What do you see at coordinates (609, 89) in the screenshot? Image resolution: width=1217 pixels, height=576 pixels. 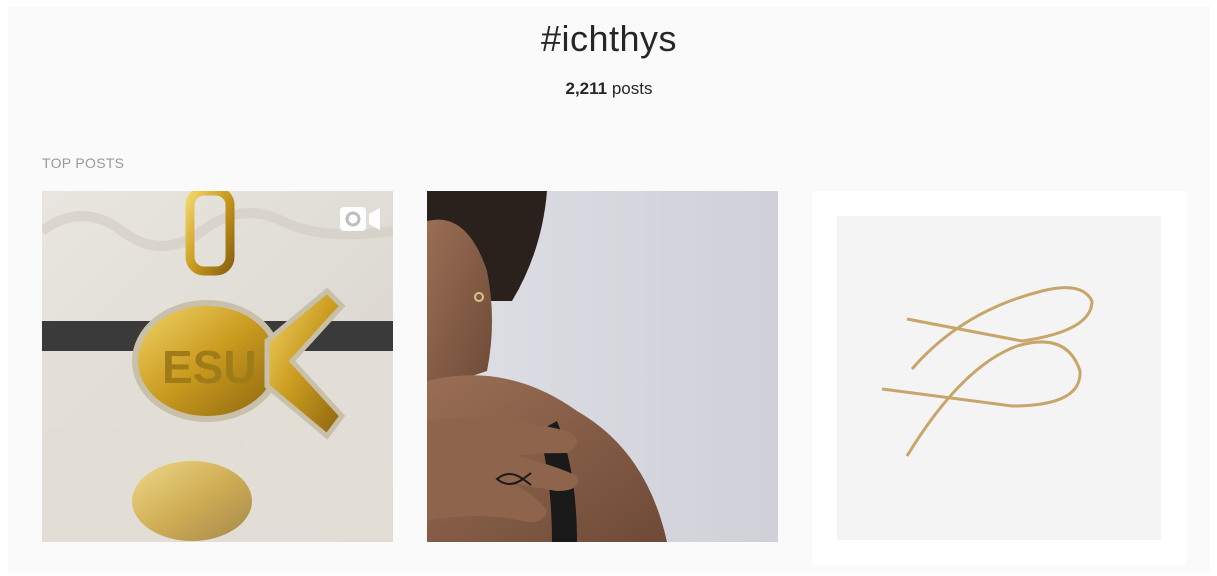 I see `post-count: 2,211 posts` at bounding box center [609, 89].